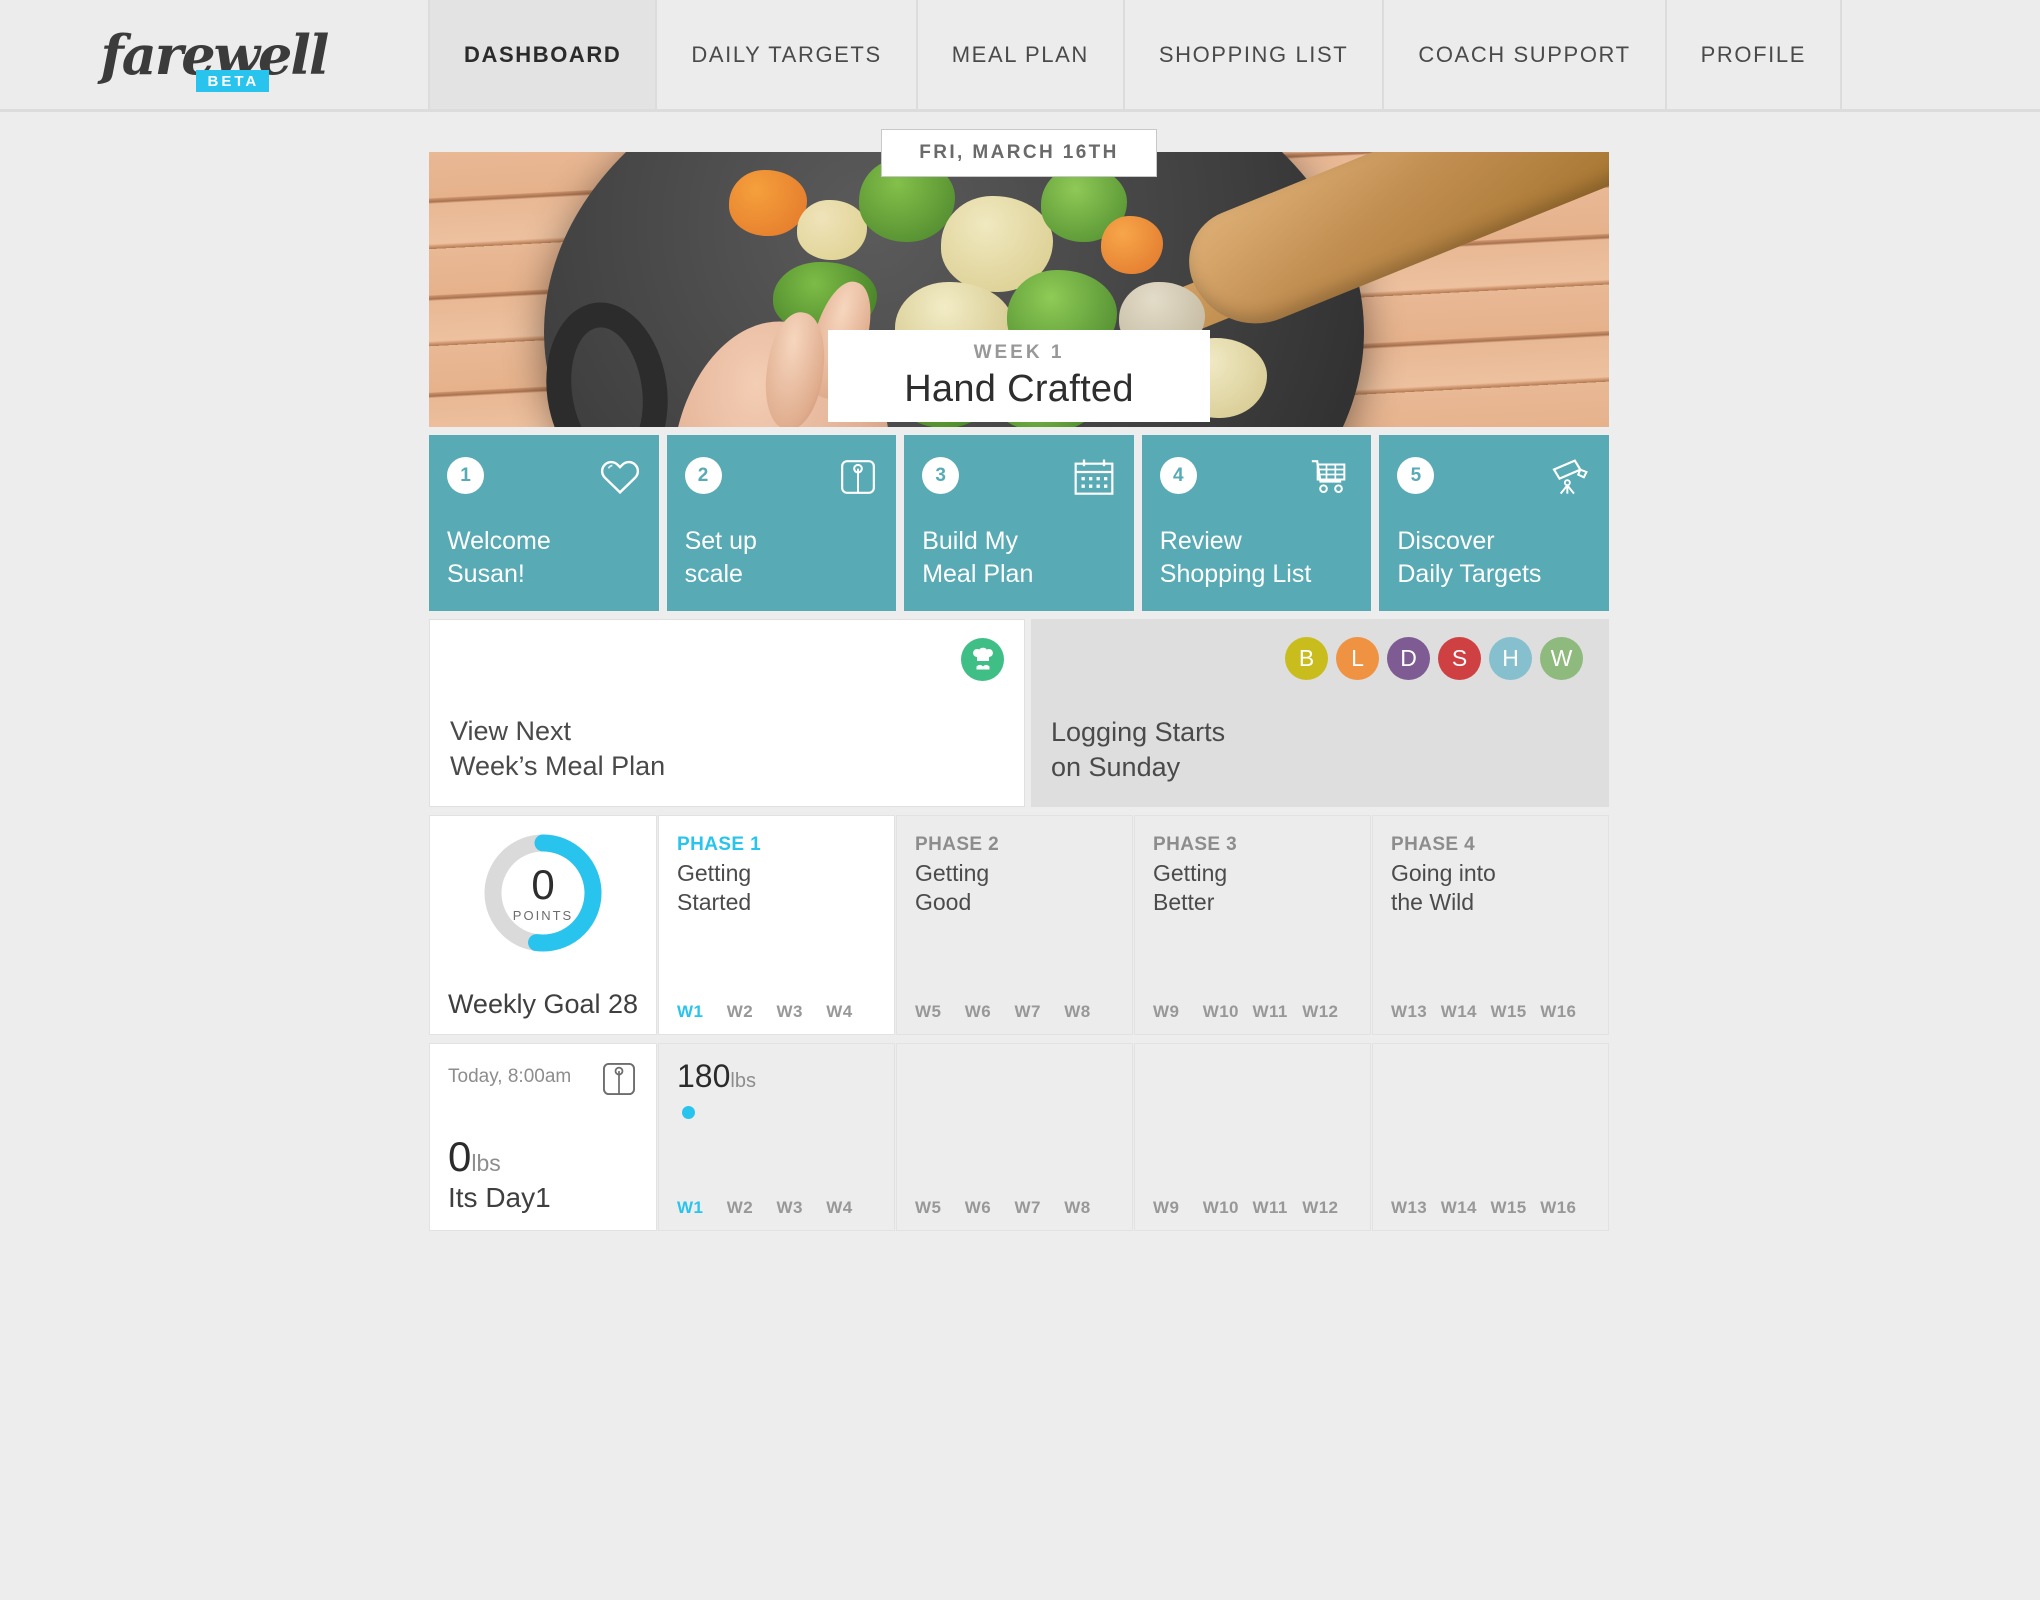  Describe the element at coordinates (752, 1208) in the screenshot. I see `chart-week-tick-w2: W2` at that location.